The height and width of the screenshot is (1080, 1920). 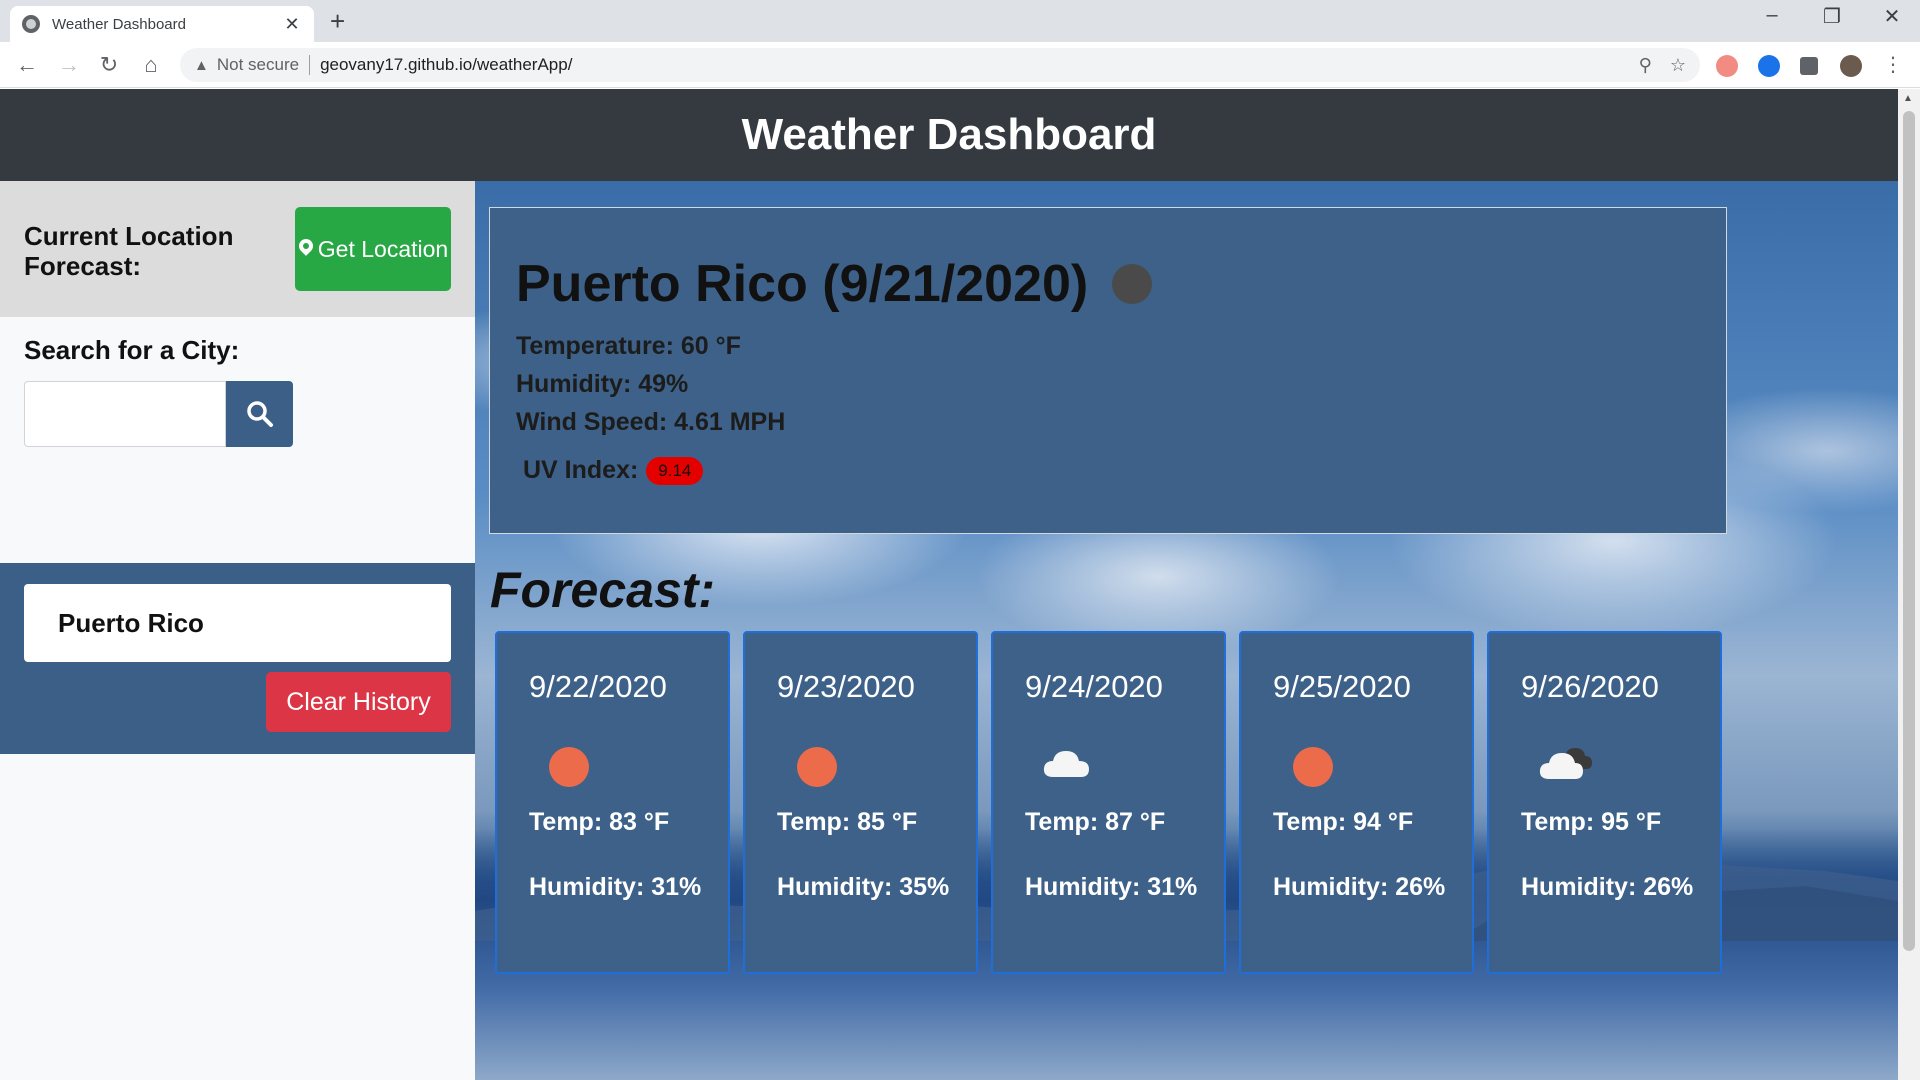 I want to click on dark-cloud-icon, so click(x=1564, y=767).